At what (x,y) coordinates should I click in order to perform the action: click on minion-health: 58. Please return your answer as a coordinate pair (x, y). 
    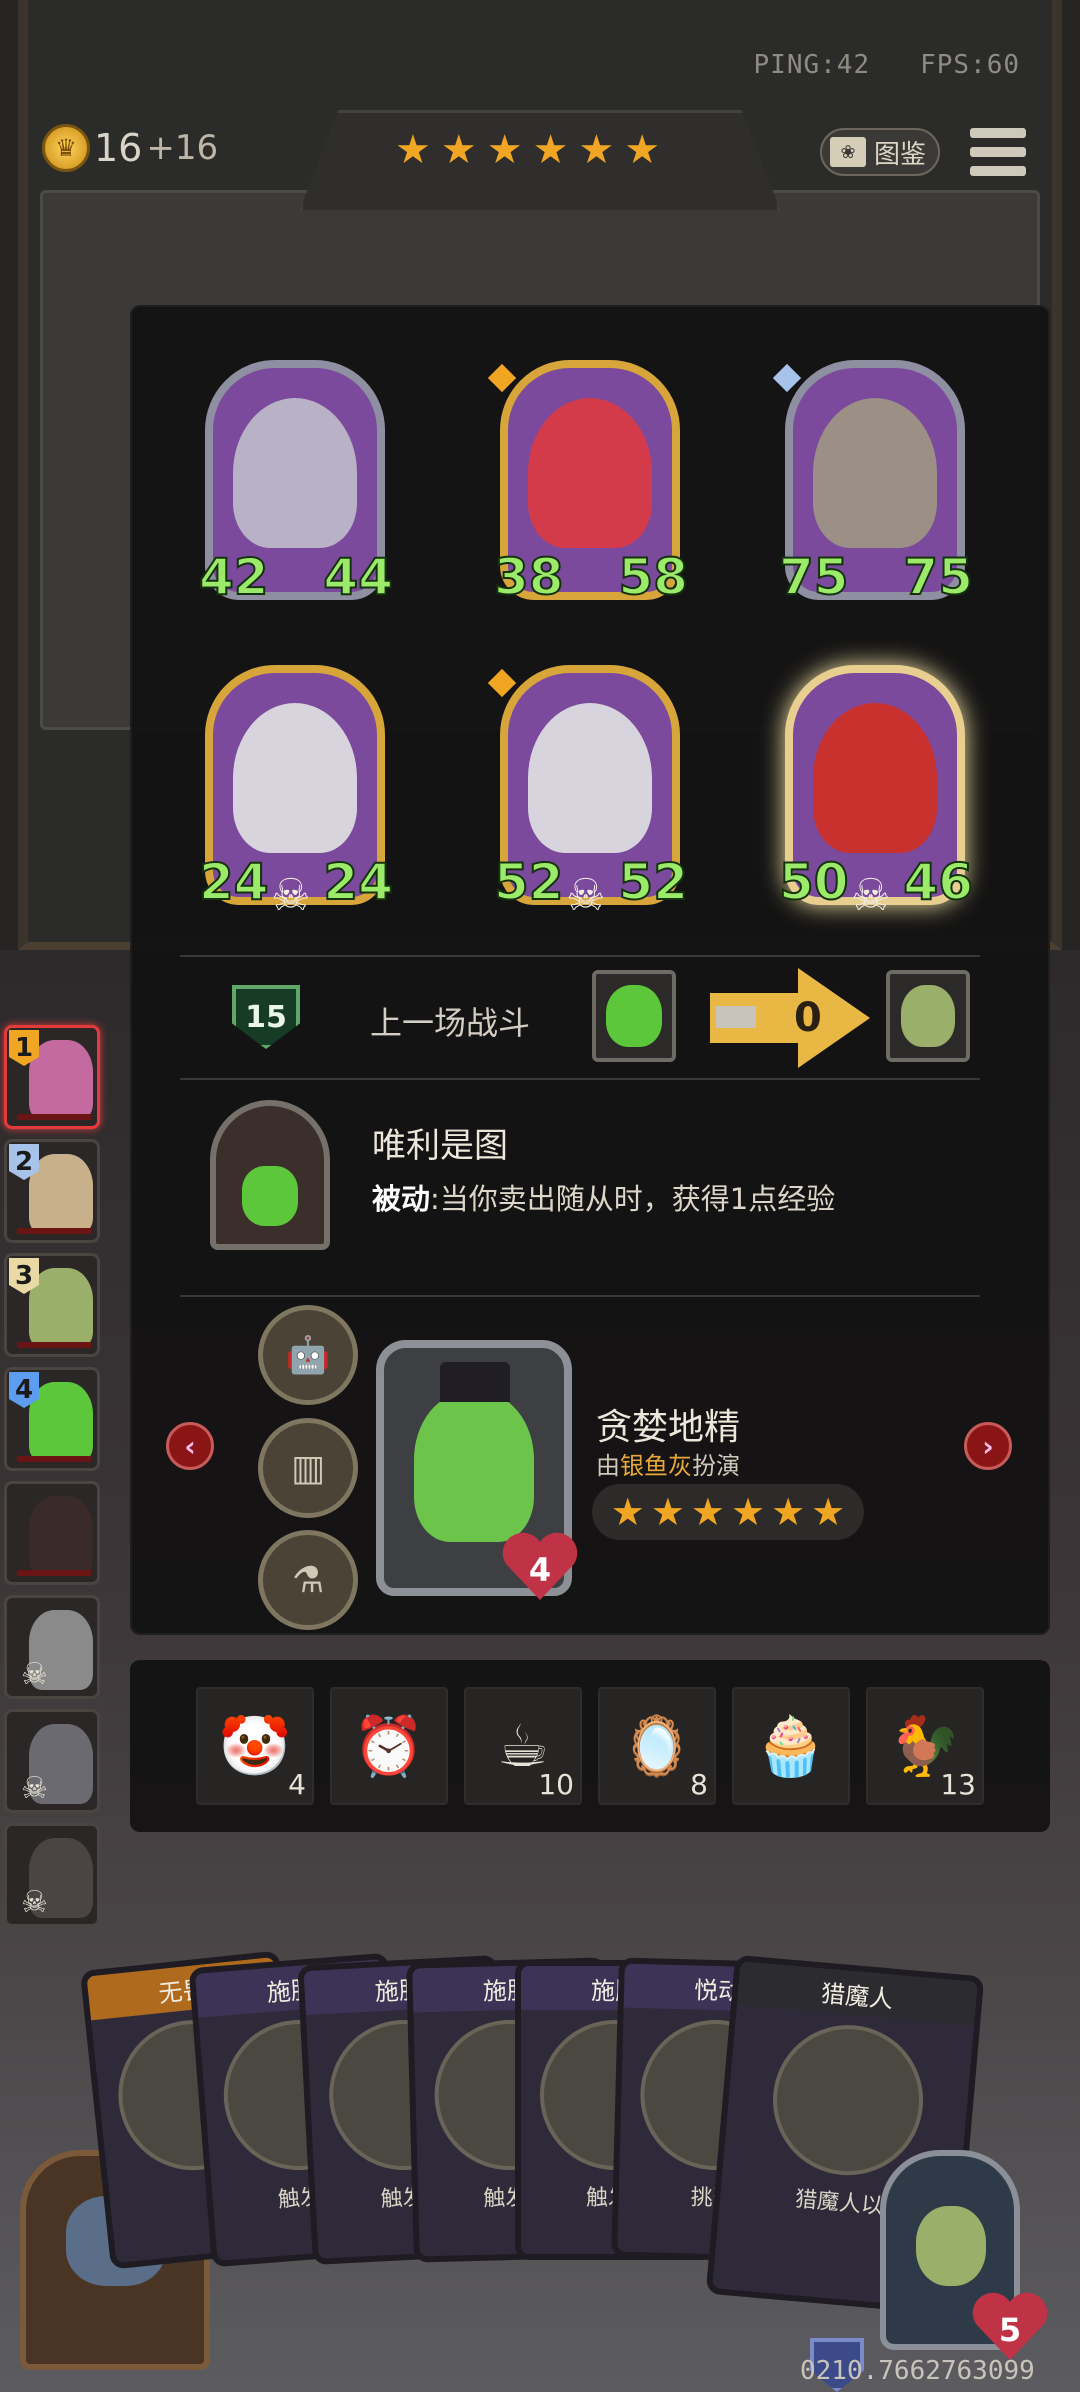
    Looking at the image, I should click on (653, 577).